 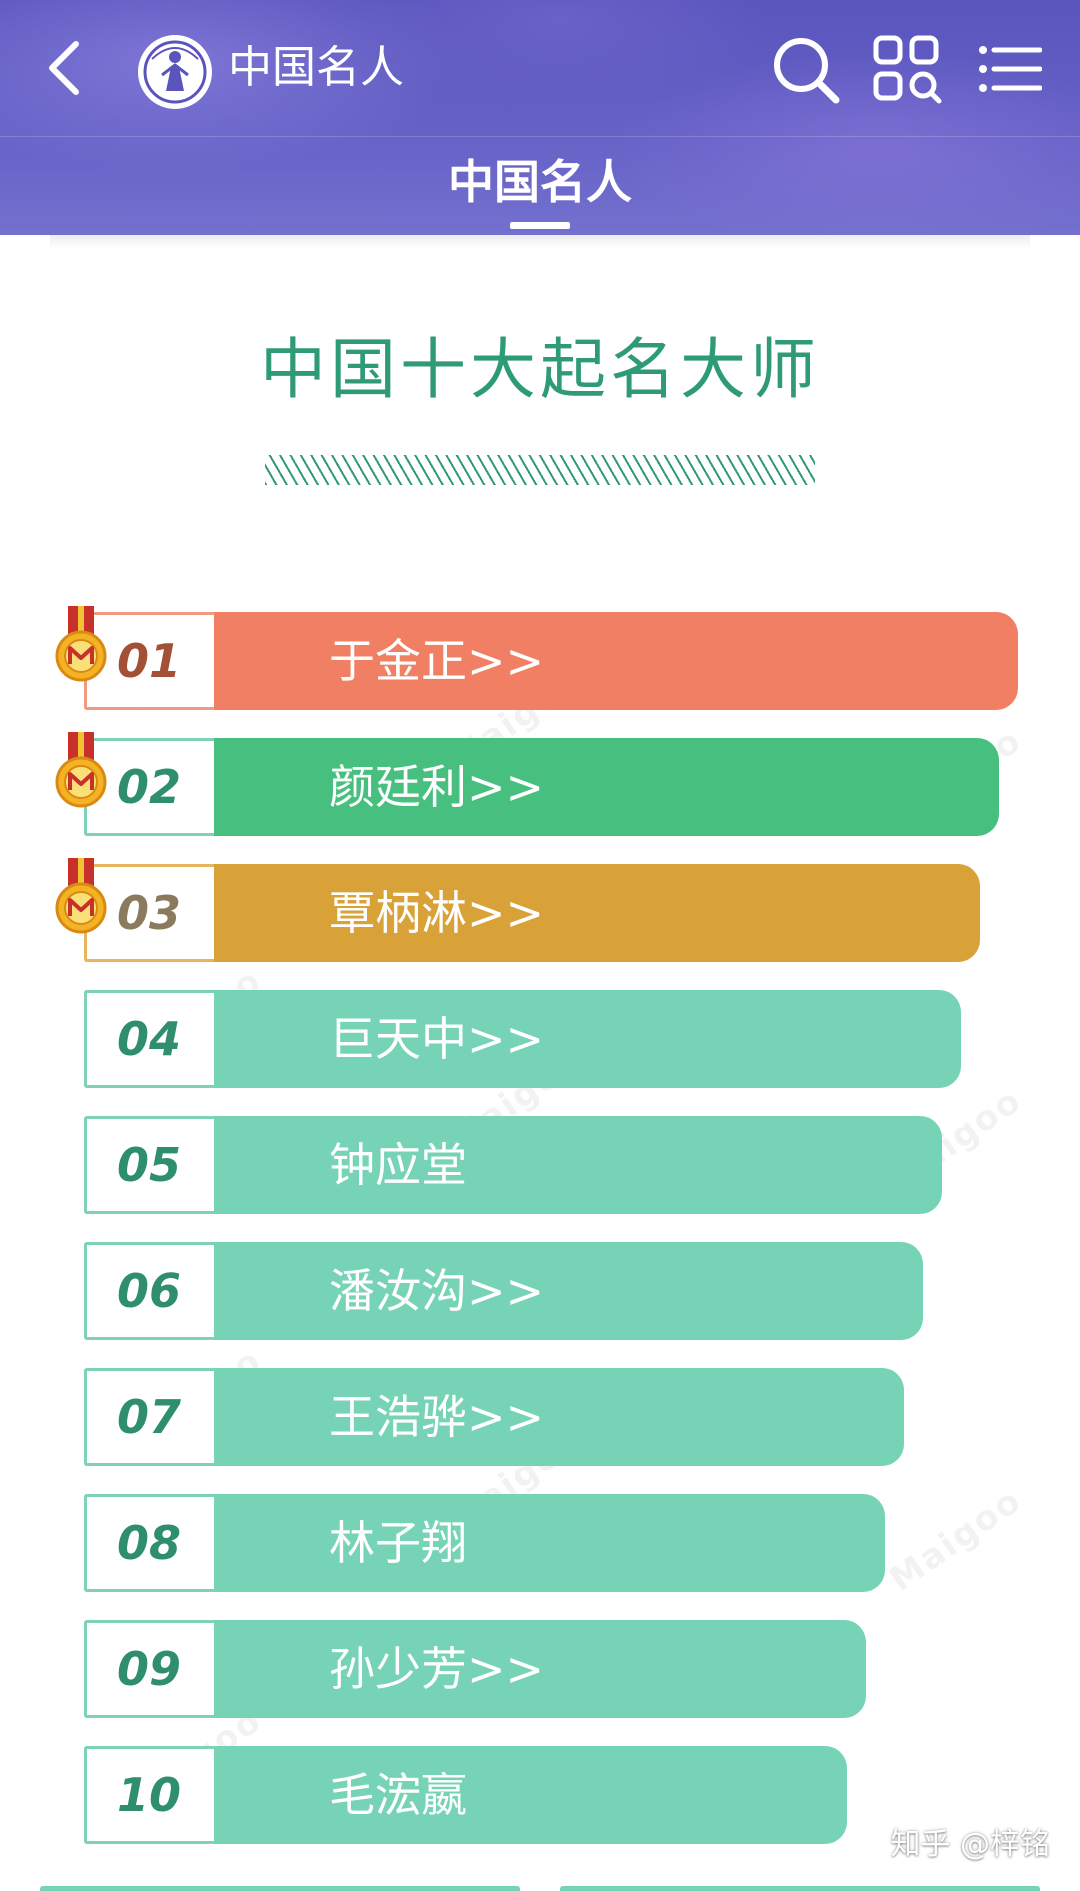 I want to click on tab-label: 中国名人, so click(x=540, y=182).